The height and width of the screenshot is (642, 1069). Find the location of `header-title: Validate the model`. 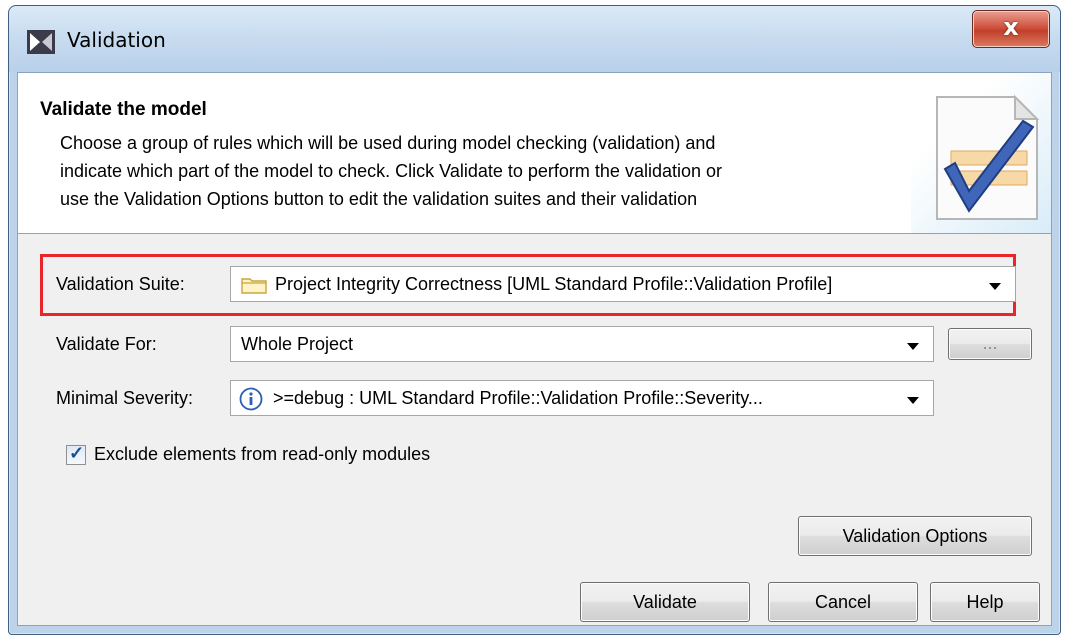

header-title: Validate the model is located at coordinates (123, 109).